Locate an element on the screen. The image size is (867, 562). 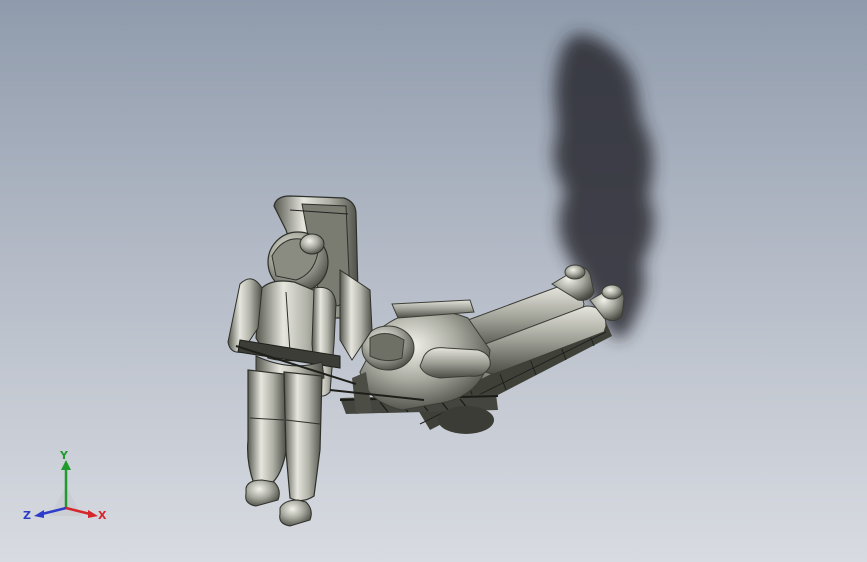
z-axis-arrow is located at coordinates (39, 514).